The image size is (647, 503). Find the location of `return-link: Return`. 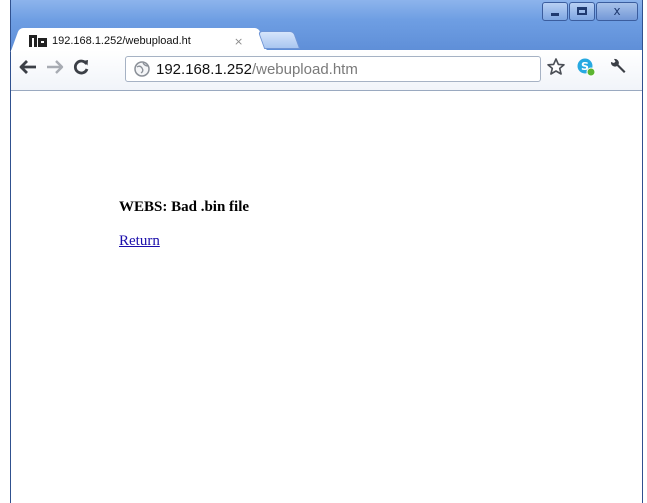

return-link: Return is located at coordinates (139, 241).